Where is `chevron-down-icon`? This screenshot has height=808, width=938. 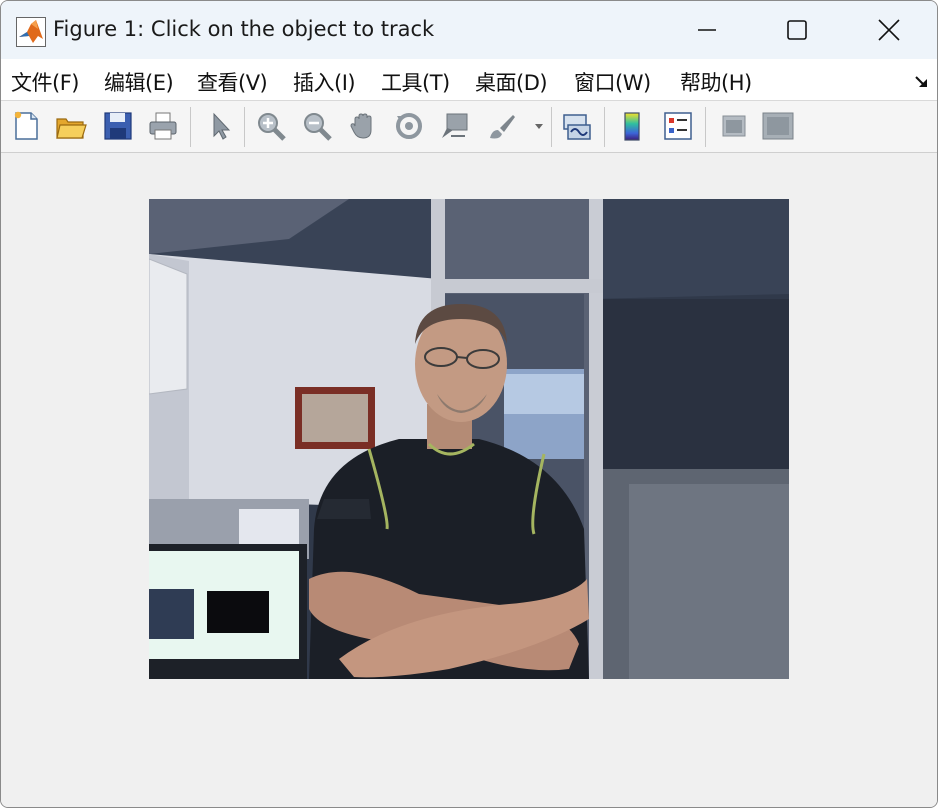
chevron-down-icon is located at coordinates (539, 126).